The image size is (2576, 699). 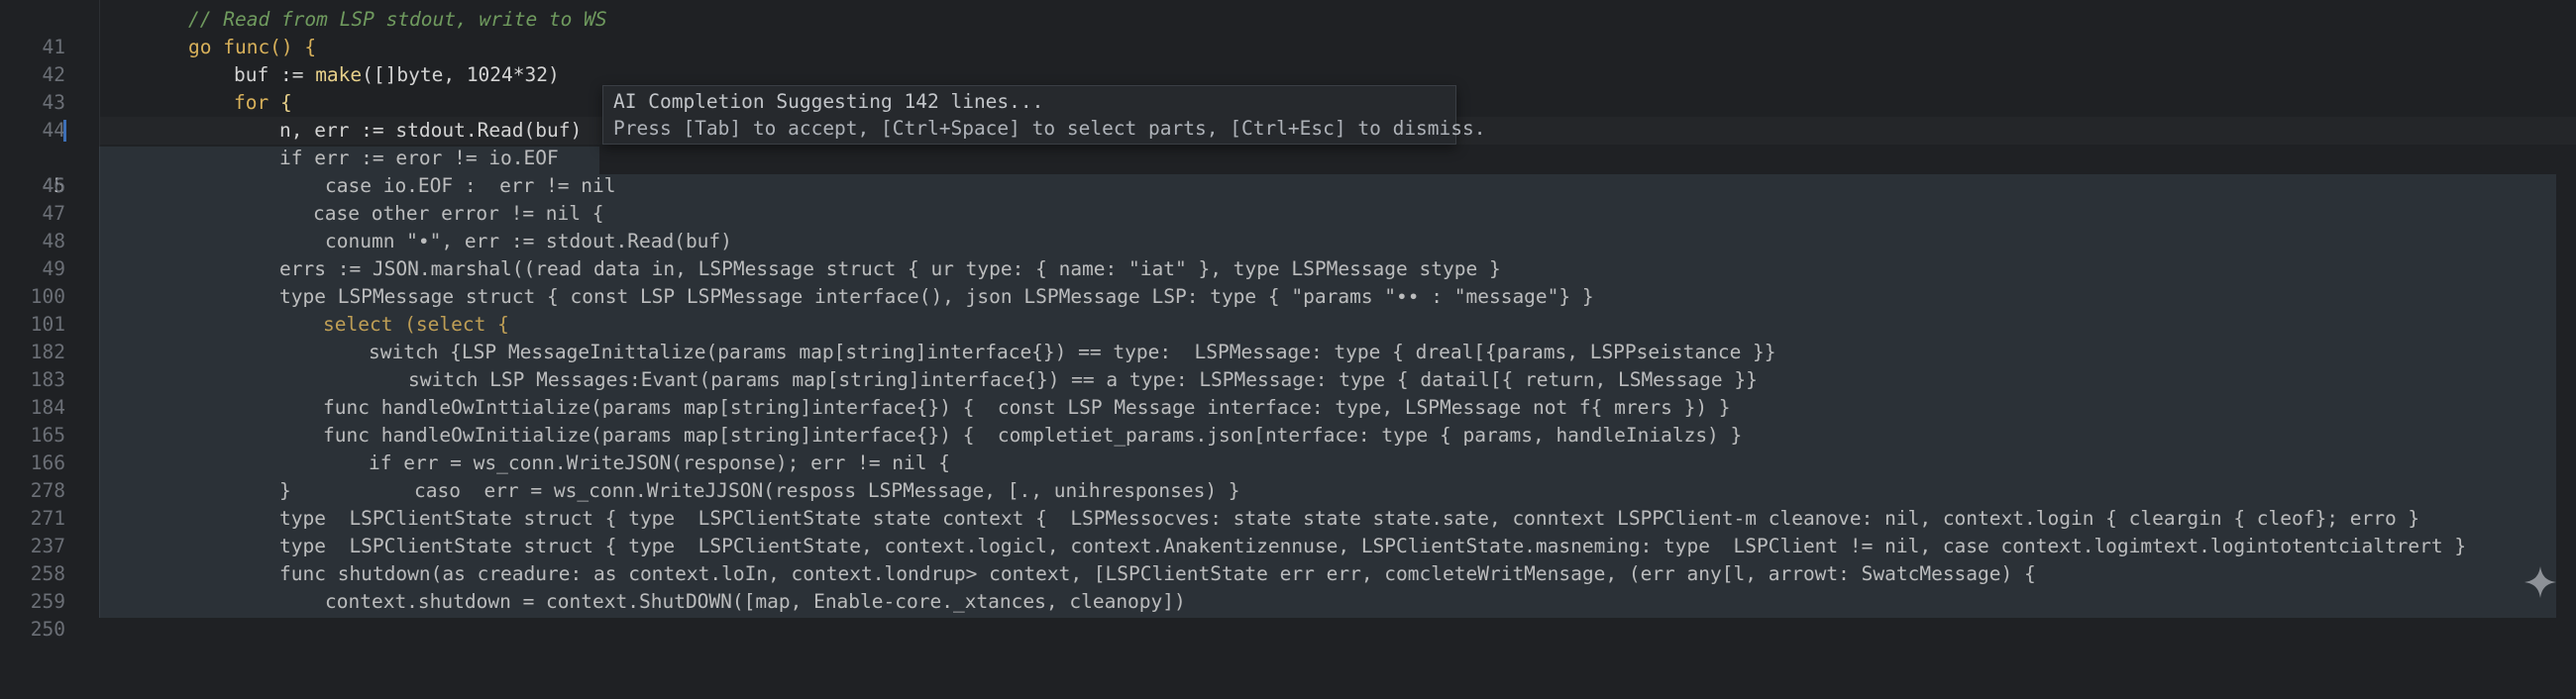 What do you see at coordinates (1288, 60) in the screenshot?
I see `code-line: 42 go func() {` at bounding box center [1288, 60].